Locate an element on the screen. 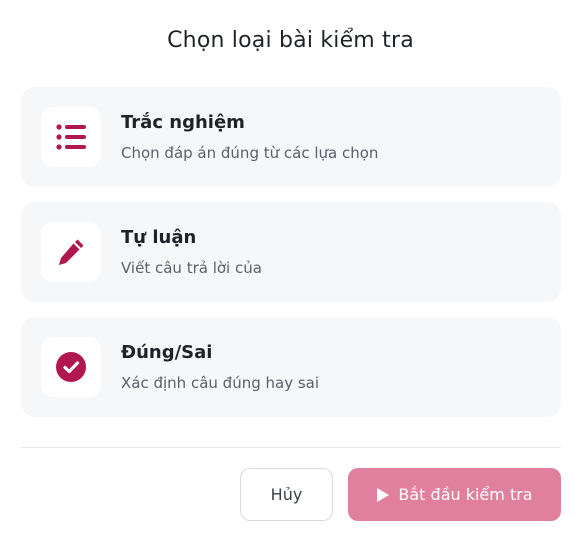 The height and width of the screenshot is (542, 581). option-description: Chọn đáp án đúng từ các lựa chọn is located at coordinates (250, 153).